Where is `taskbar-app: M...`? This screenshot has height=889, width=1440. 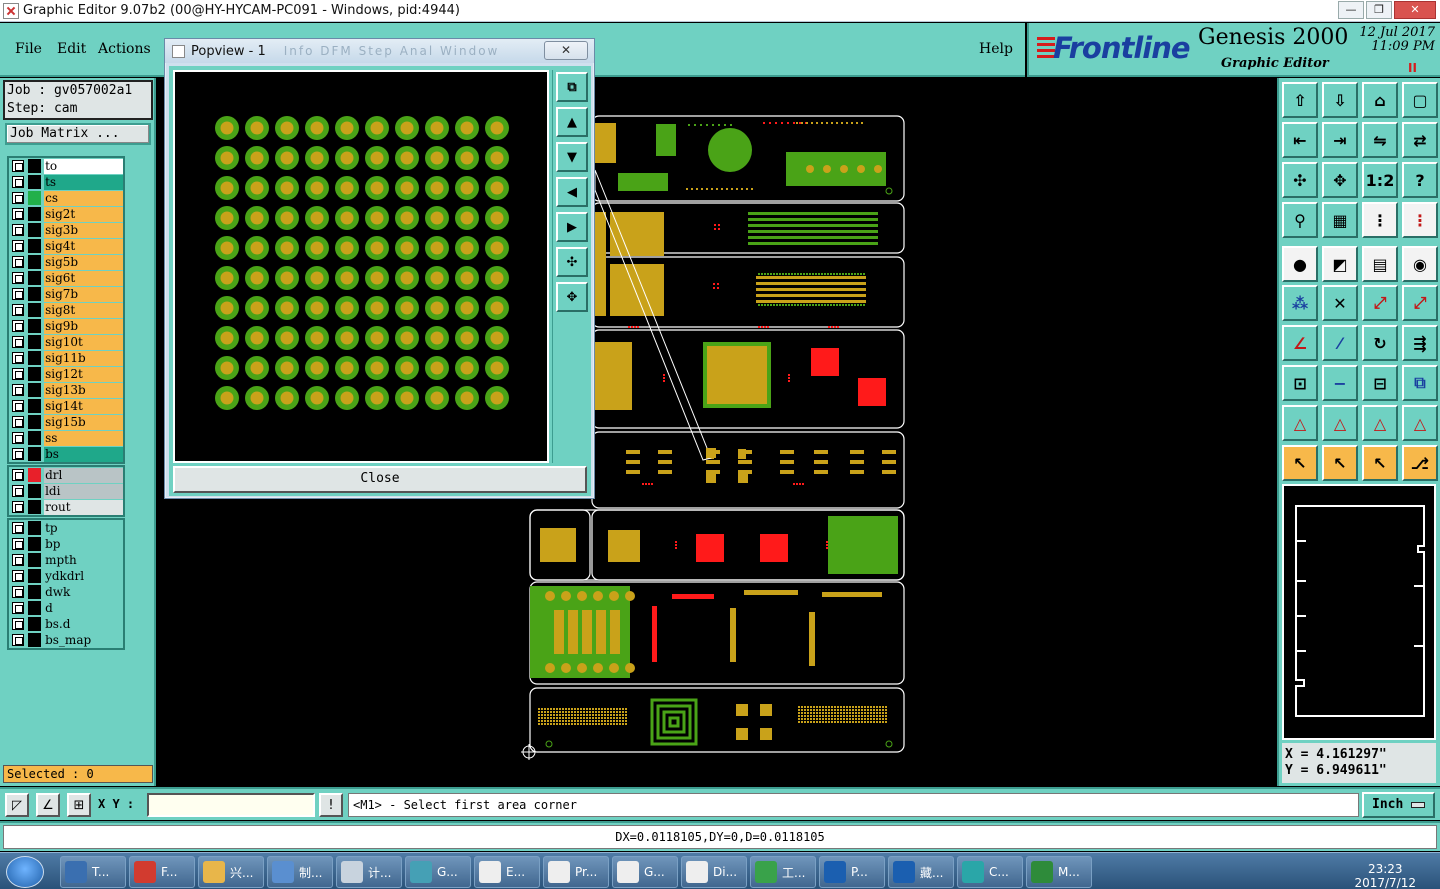
taskbar-app: M... is located at coordinates (1059, 872).